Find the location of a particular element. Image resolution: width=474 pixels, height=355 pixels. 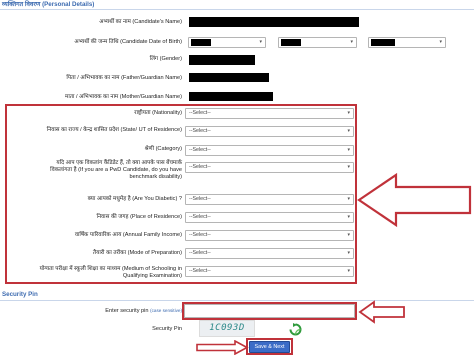

save-next-button: Save & Next is located at coordinates (269, 347).